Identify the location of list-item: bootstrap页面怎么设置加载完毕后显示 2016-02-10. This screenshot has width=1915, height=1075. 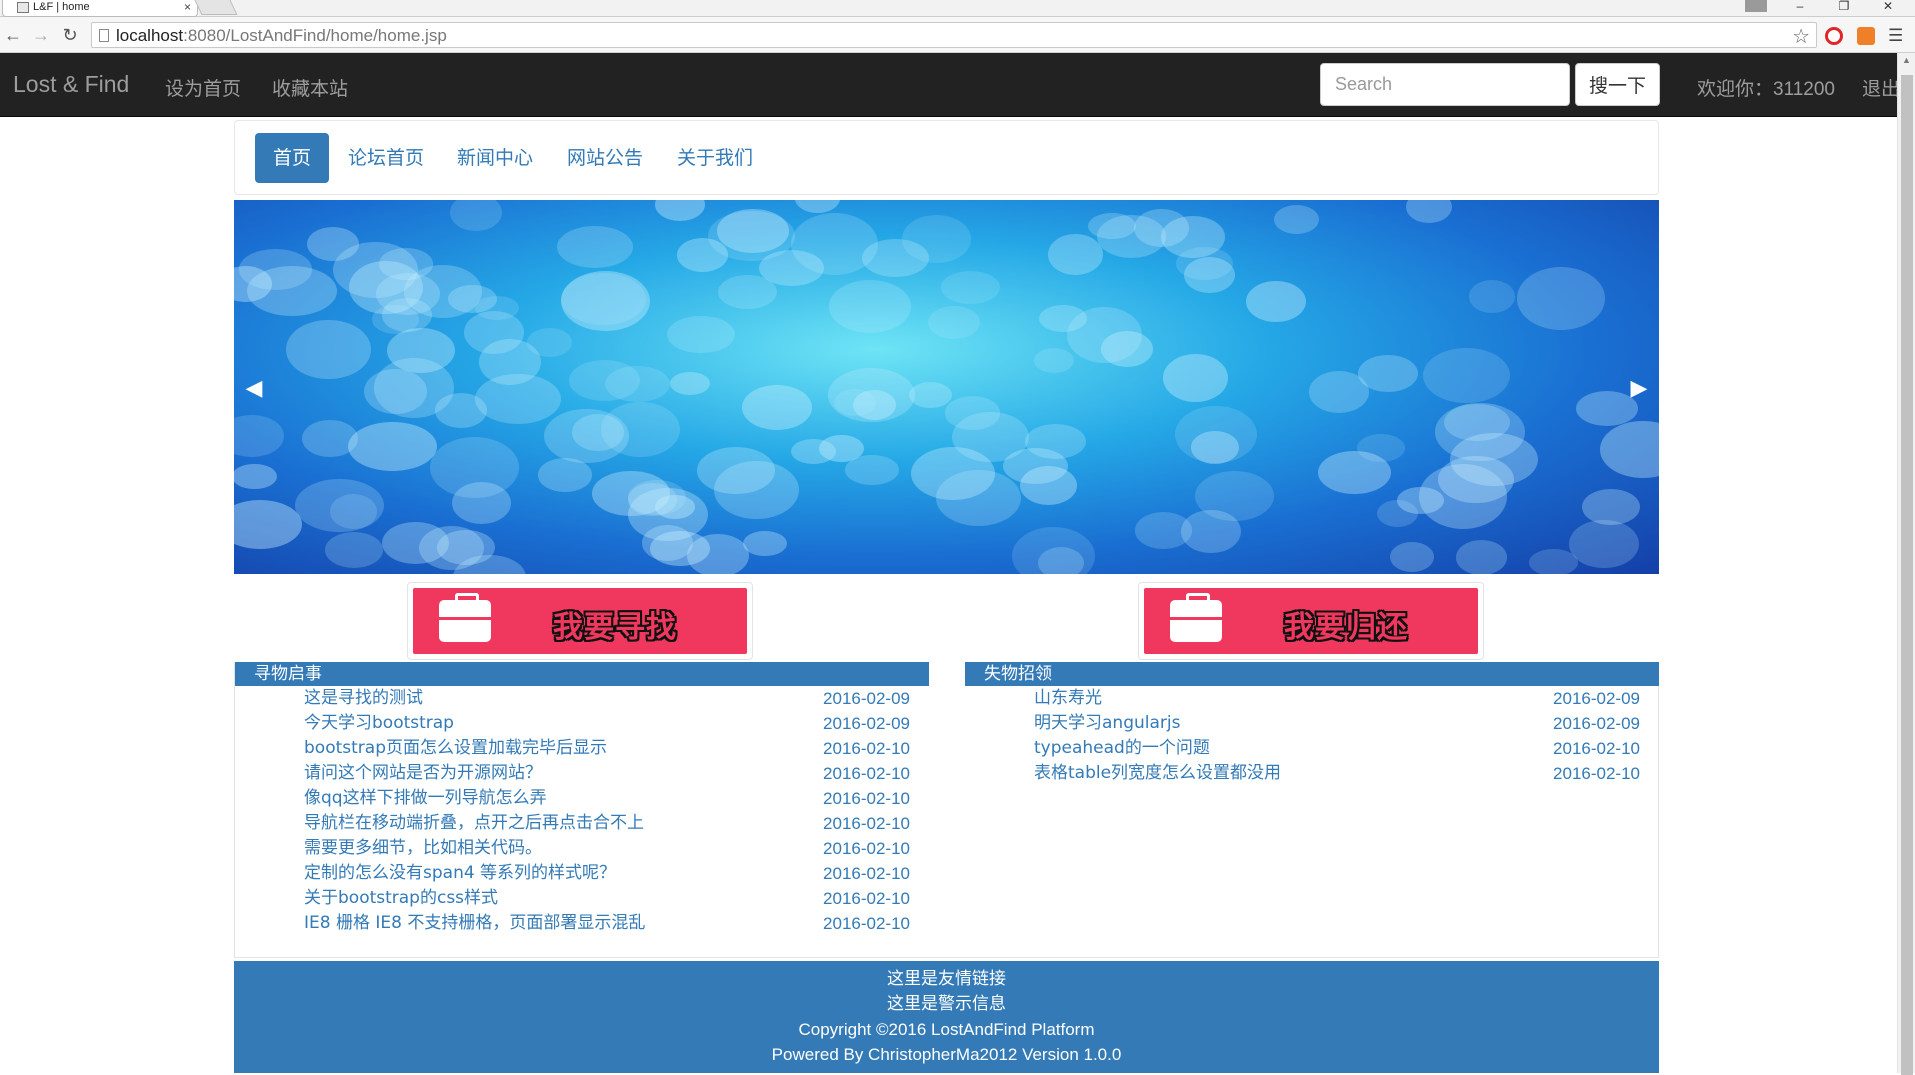
(582, 748).